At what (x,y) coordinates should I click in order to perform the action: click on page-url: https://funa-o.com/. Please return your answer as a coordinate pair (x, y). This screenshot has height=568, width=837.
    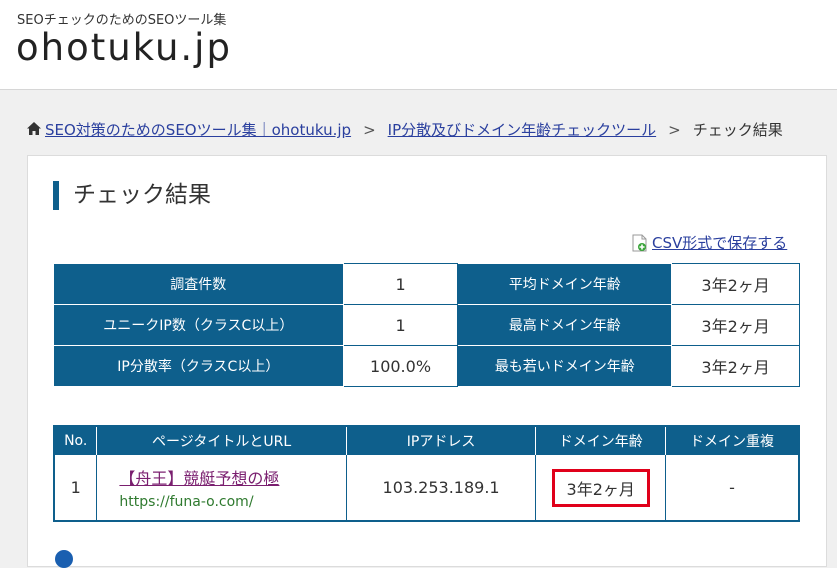
    Looking at the image, I should click on (186, 502).